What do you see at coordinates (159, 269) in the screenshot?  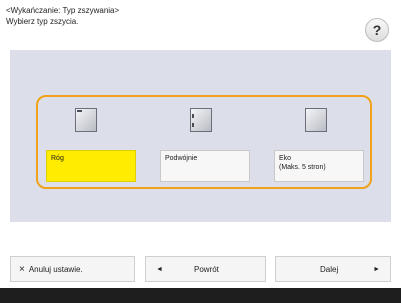 I see `arrow-left-icon: ◄` at bounding box center [159, 269].